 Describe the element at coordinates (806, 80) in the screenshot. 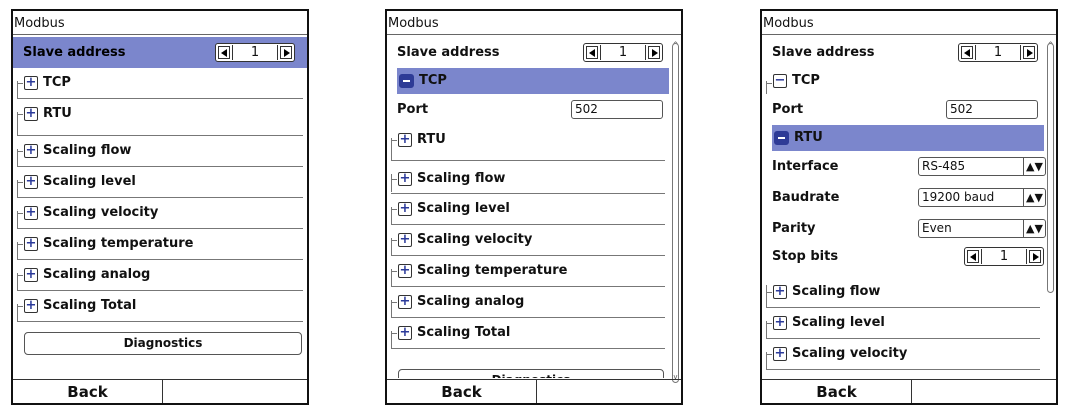

I see `group-label: TCP` at that location.